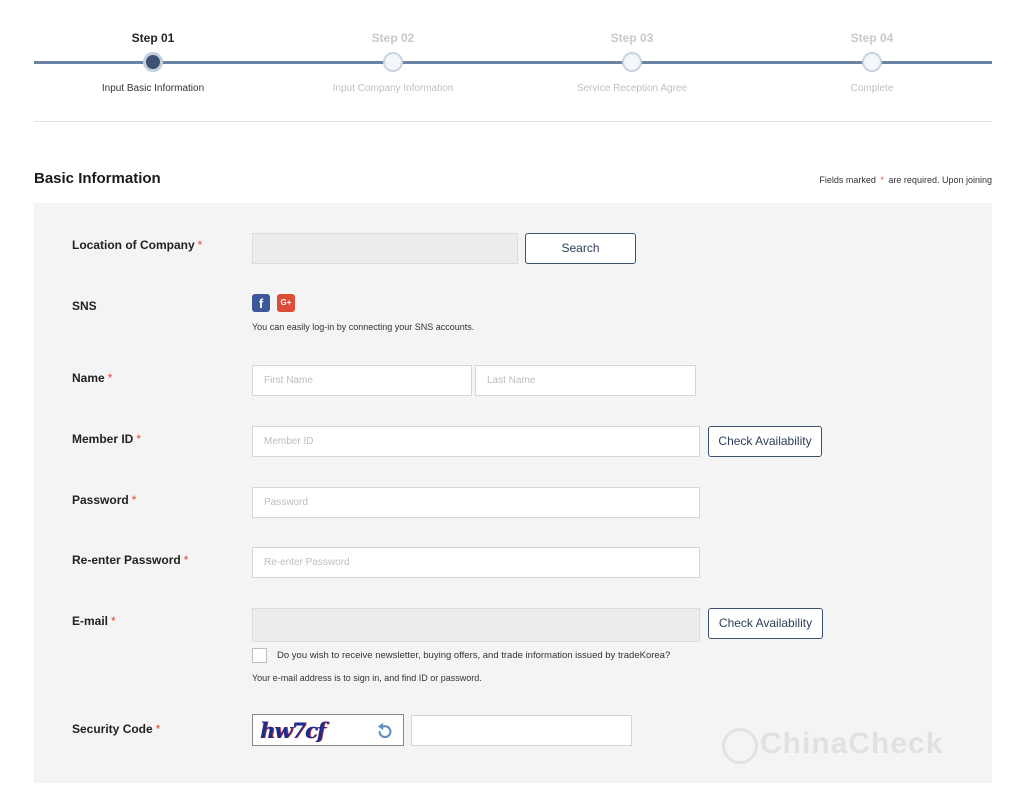 The width and height of the screenshot is (1024, 809). Describe the element at coordinates (521, 730) in the screenshot. I see `security-code-input` at that location.